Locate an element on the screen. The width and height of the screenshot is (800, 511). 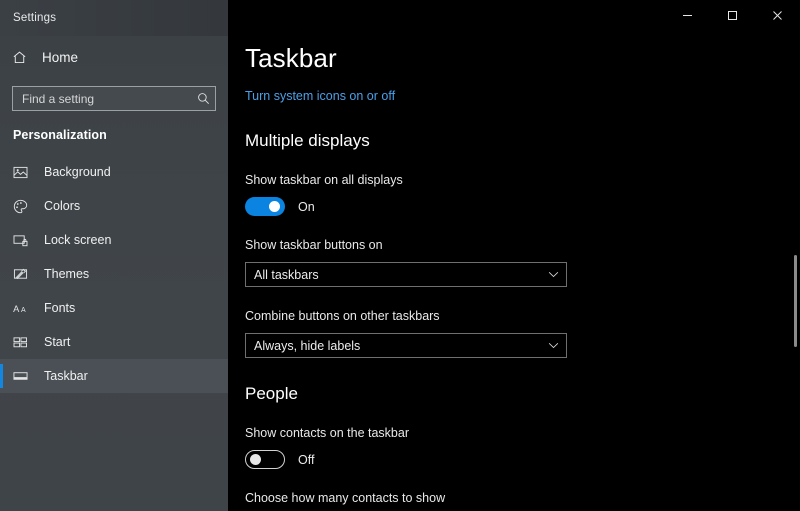
show-taskbar-all-displays-label: Show taskbar on all displays is located at coordinates (324, 180).